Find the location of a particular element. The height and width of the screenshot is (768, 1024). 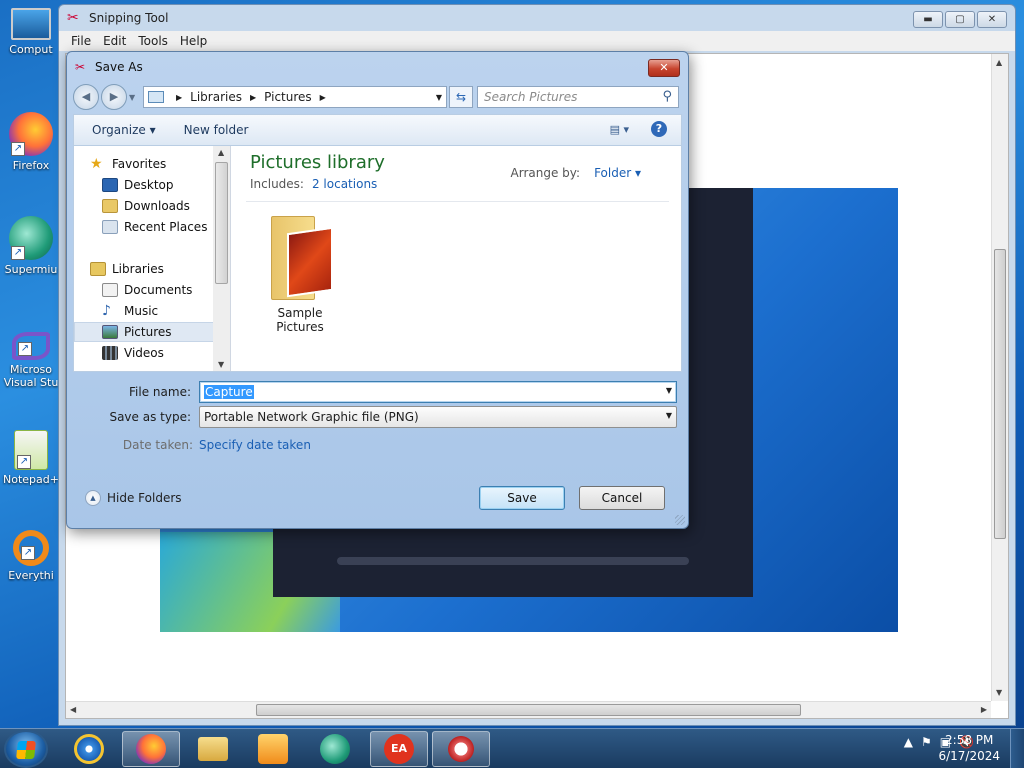

taskbar-internet-explorer is located at coordinates (89, 749).